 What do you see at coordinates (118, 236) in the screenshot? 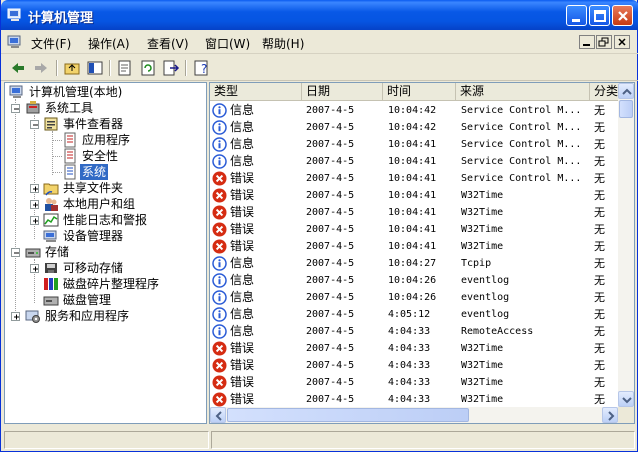
I see `tree-item-device-manager: 设备管理器` at bounding box center [118, 236].